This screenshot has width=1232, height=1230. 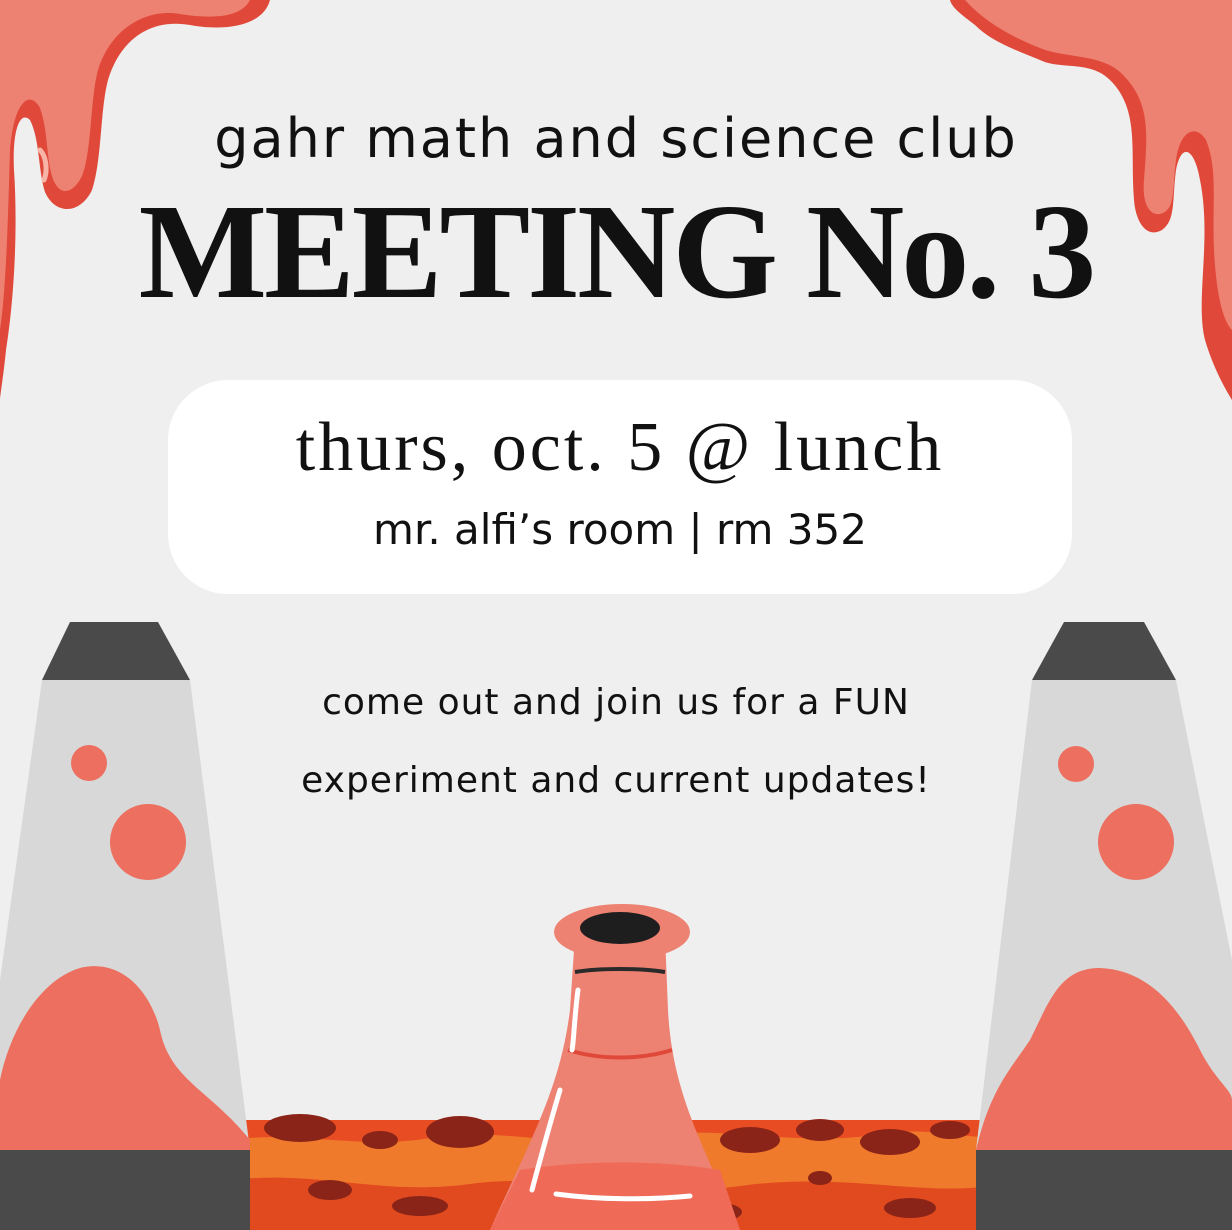 I want to click on lava-lamp-left-illustration, so click(x=125, y=926).